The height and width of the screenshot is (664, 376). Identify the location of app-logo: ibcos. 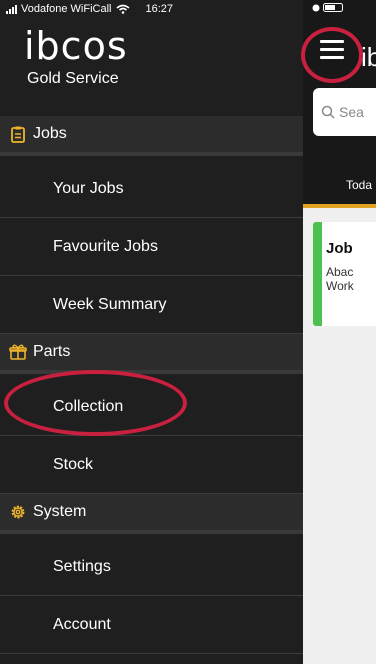
(76, 46).